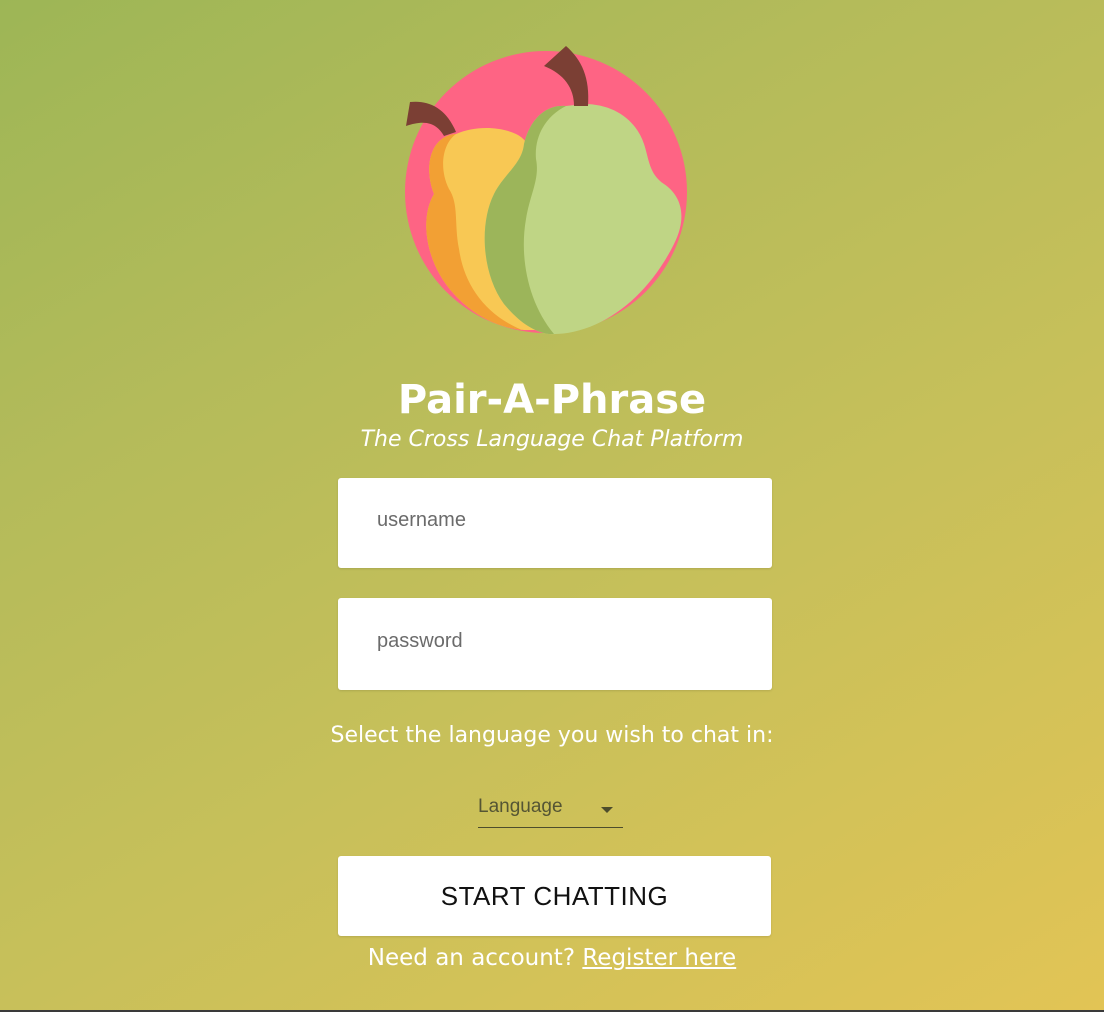  I want to click on start-chatting-button: START CHATTING, so click(554, 896).